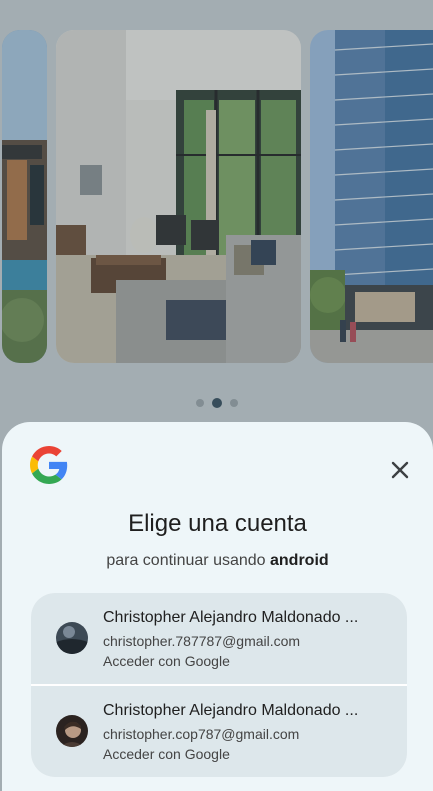 Image resolution: width=433 pixels, height=791 pixels. What do you see at coordinates (217, 523) in the screenshot?
I see `sheet-title: Elige una cuenta` at bounding box center [217, 523].